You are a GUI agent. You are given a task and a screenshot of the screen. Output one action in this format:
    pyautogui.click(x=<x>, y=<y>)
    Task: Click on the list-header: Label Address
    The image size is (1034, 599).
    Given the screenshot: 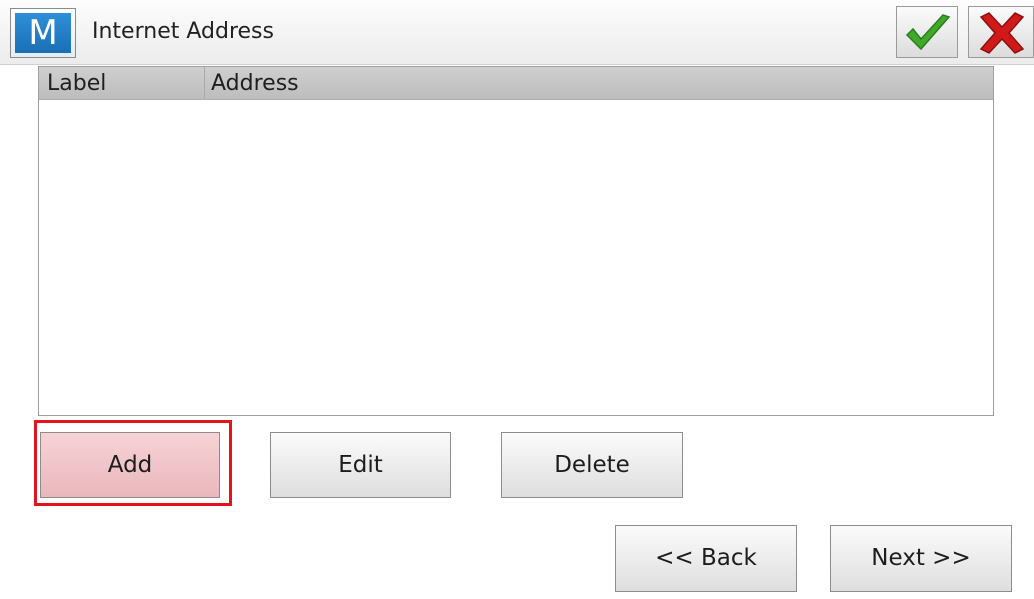 What is the action you would take?
    pyautogui.click(x=516, y=83)
    